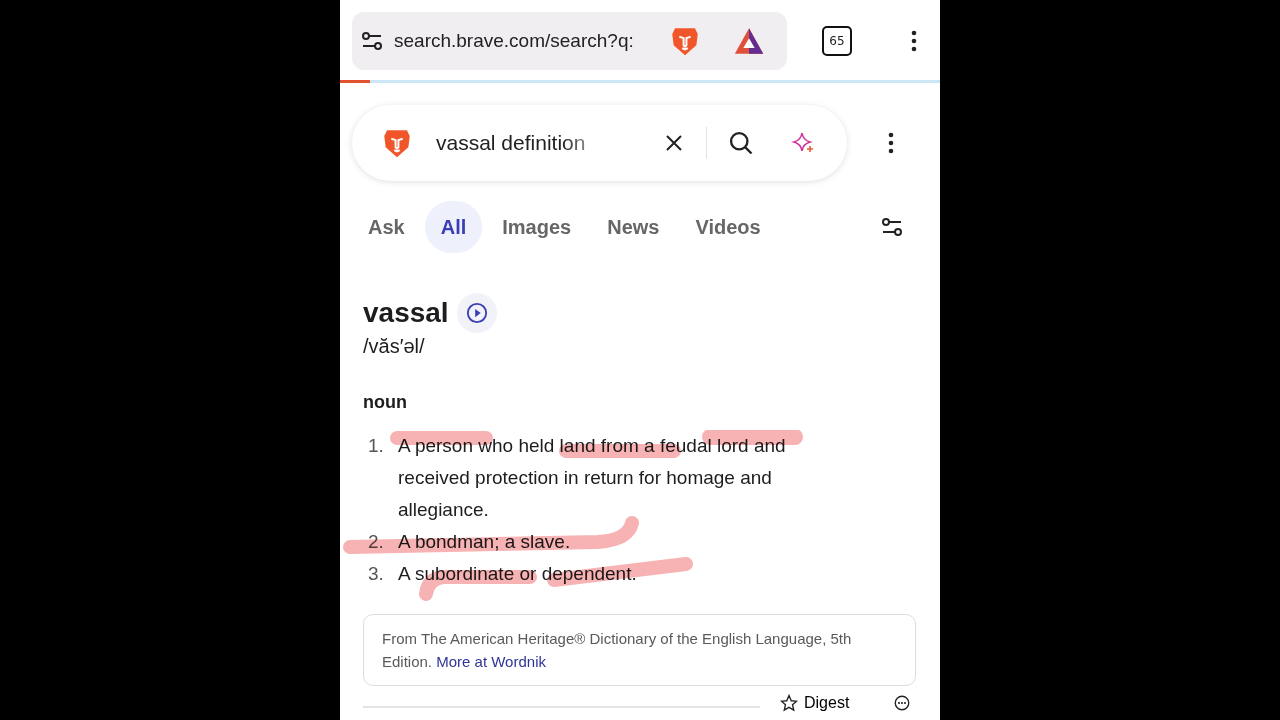 The height and width of the screenshot is (720, 1280). Describe the element at coordinates (406, 313) in the screenshot. I see `headword: vassal` at that location.